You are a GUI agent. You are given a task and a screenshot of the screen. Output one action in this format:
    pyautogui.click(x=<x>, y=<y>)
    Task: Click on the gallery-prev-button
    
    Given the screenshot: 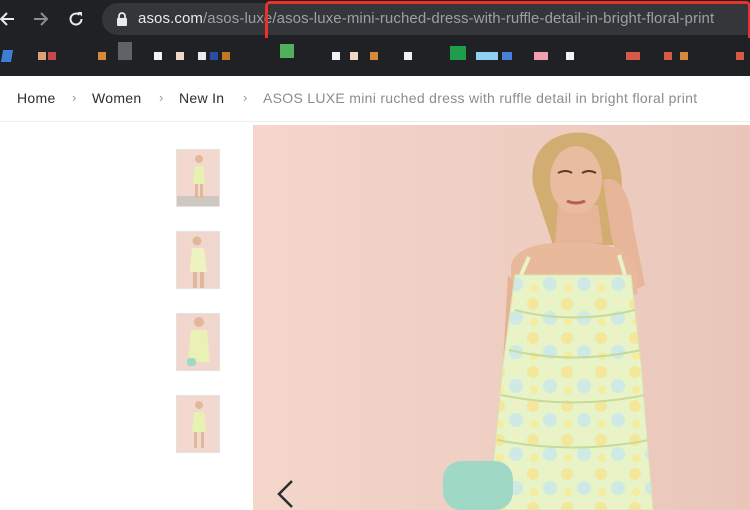 What is the action you would take?
    pyautogui.click(x=285, y=494)
    